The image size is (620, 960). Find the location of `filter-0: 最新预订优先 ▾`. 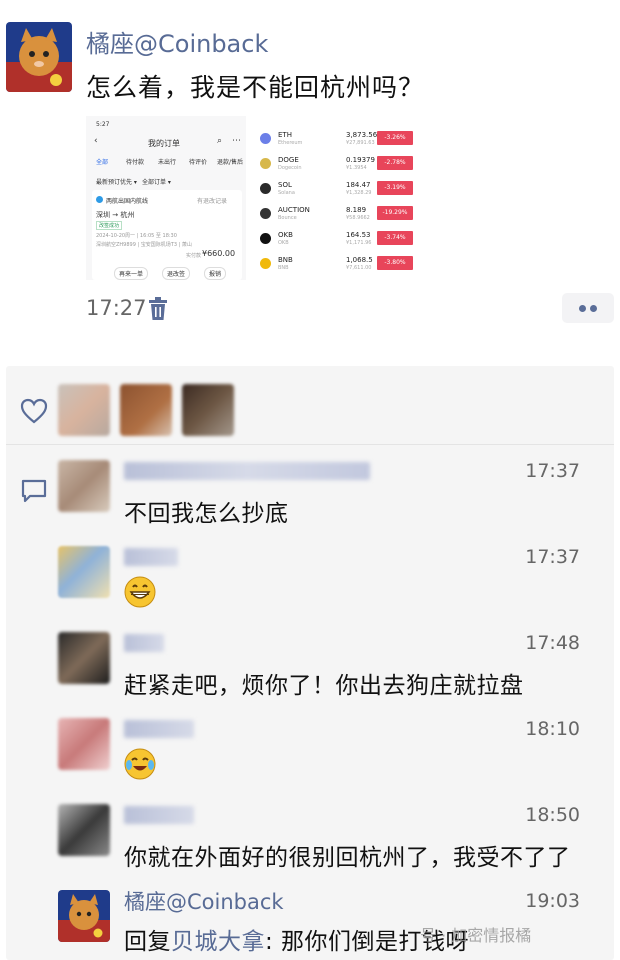

filter-0: 最新预订优先 ▾ is located at coordinates (116, 182).